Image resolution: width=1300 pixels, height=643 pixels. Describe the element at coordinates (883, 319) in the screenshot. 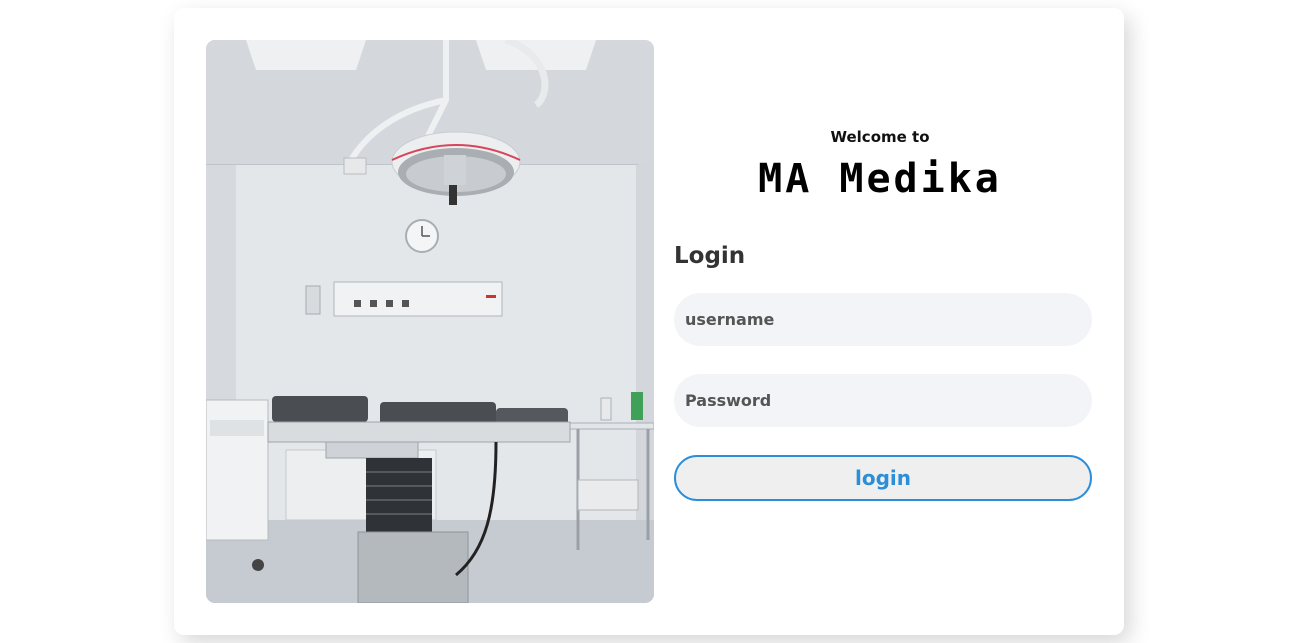

I see `username-input` at that location.